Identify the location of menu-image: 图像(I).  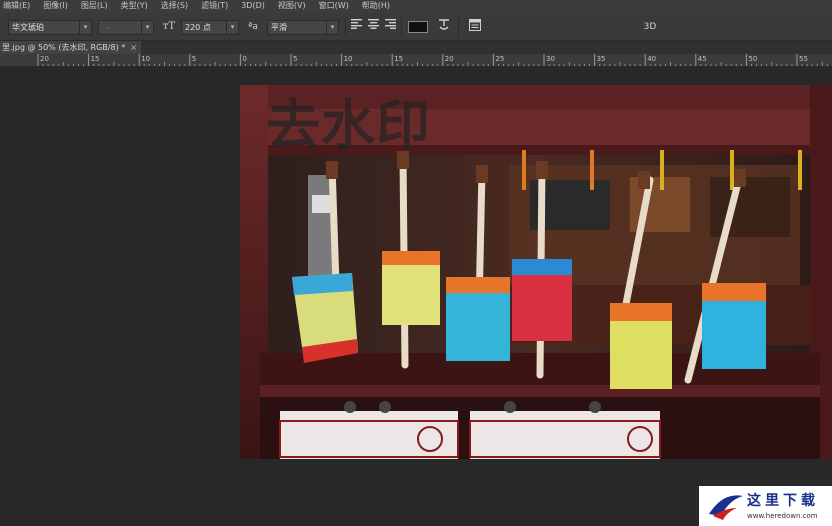
(55, 5).